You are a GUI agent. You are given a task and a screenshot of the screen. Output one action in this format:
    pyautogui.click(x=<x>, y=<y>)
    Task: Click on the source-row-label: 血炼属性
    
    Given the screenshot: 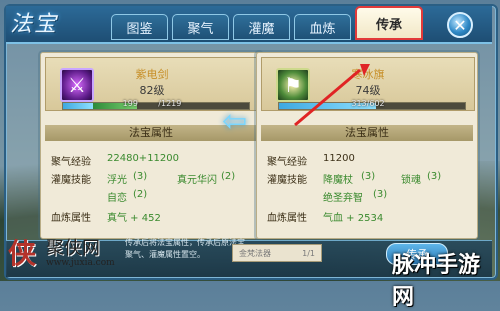 What is the action you would take?
    pyautogui.click(x=71, y=218)
    